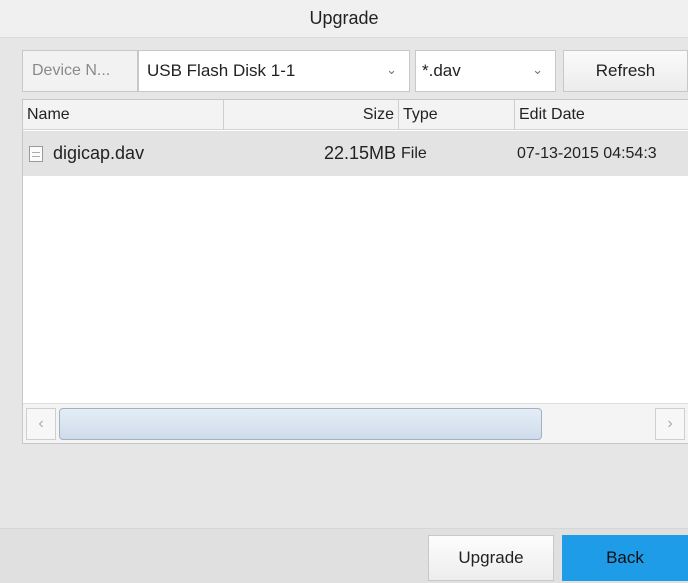  Describe the element at coordinates (344, 19) in the screenshot. I see `dialog-title: Upgrade` at that location.